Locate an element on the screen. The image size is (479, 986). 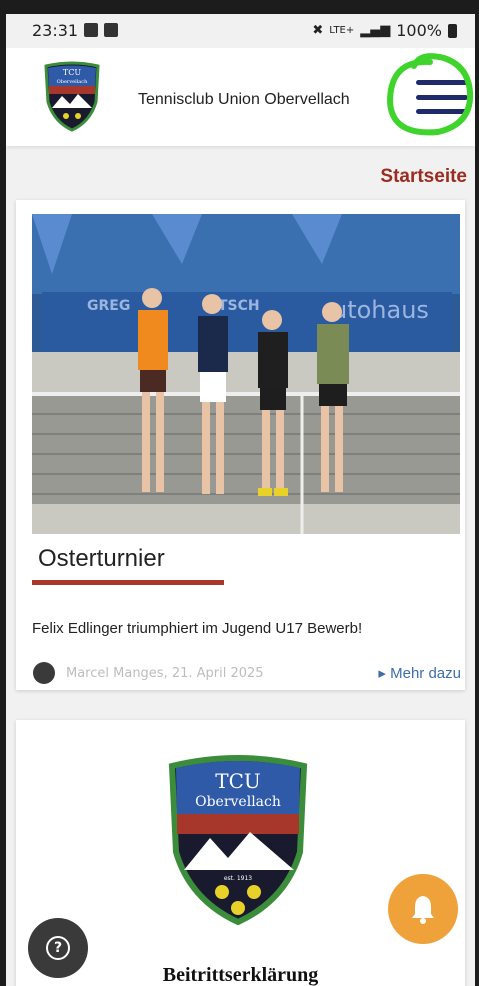
read-more-link: ▸ Mehr dazu is located at coordinates (419, 673).